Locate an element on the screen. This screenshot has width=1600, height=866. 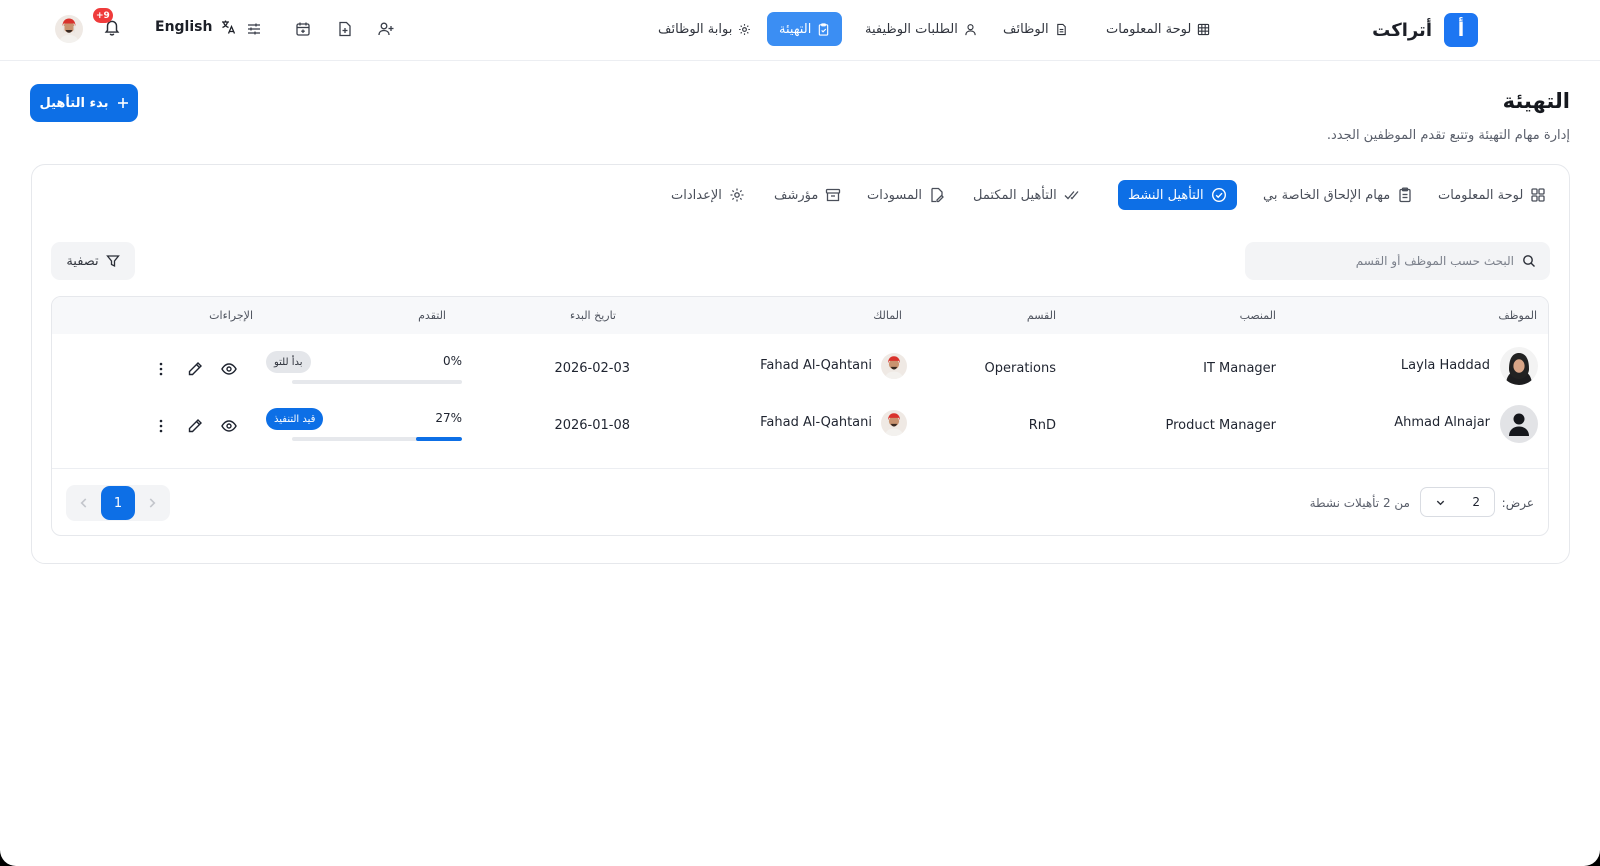
status-badge: بدأ للتو is located at coordinates (288, 362).